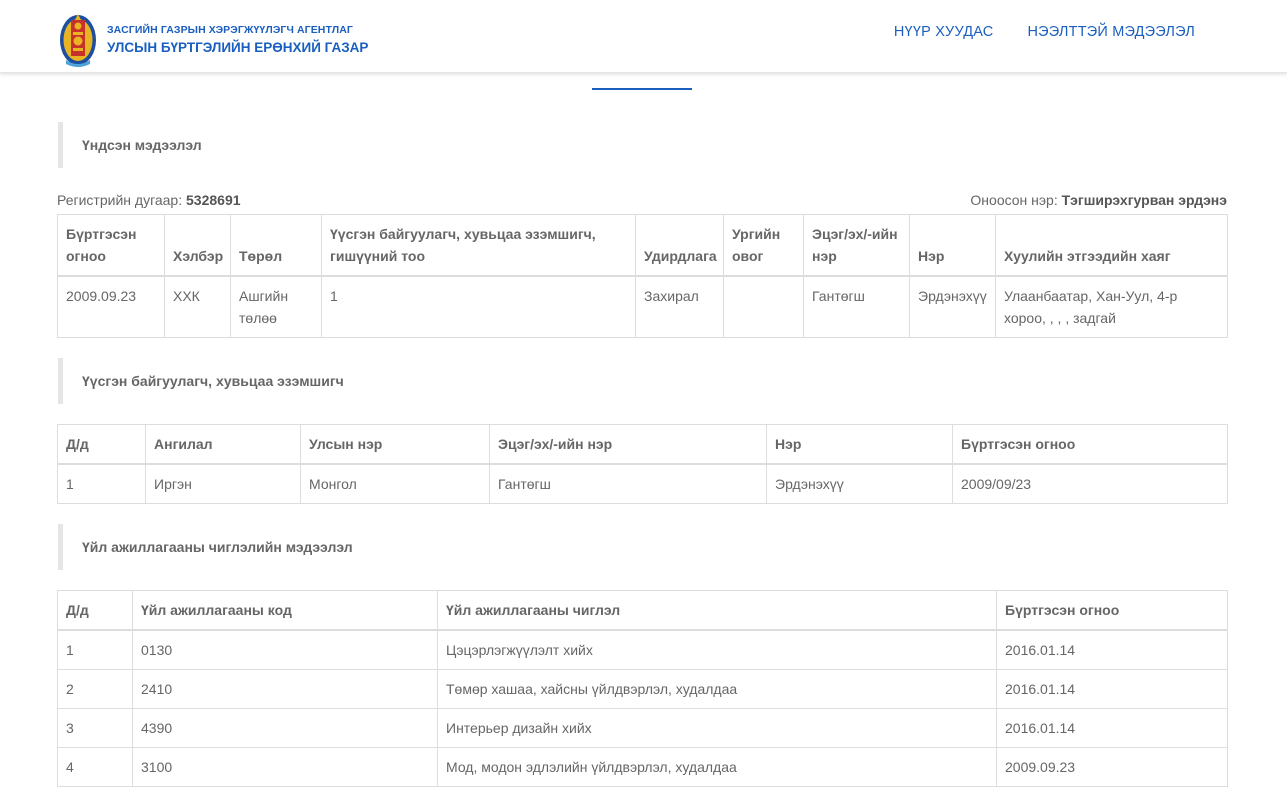  Describe the element at coordinates (285, 649) in the screenshot. I see `cell-activity-code: 0130` at that location.